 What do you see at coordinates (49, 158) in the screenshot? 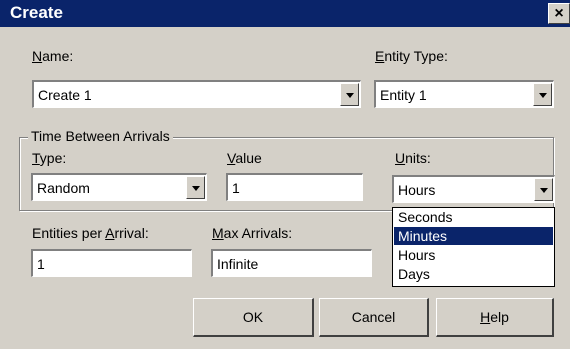
I see `type-label: Type:` at bounding box center [49, 158].